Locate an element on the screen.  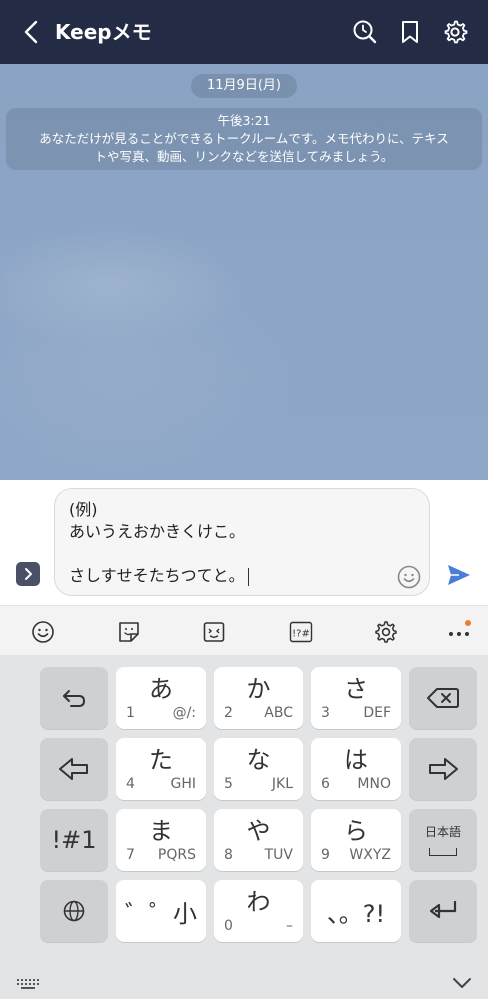
key-a-sub: @/: is located at coordinates (184, 713).